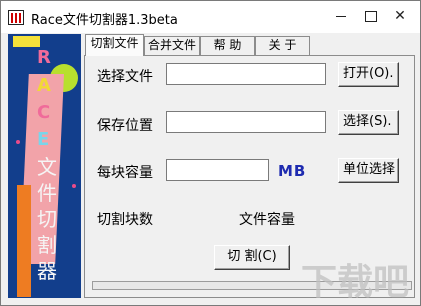 The image size is (421, 306). I want to click on app-icon, so click(16, 17).